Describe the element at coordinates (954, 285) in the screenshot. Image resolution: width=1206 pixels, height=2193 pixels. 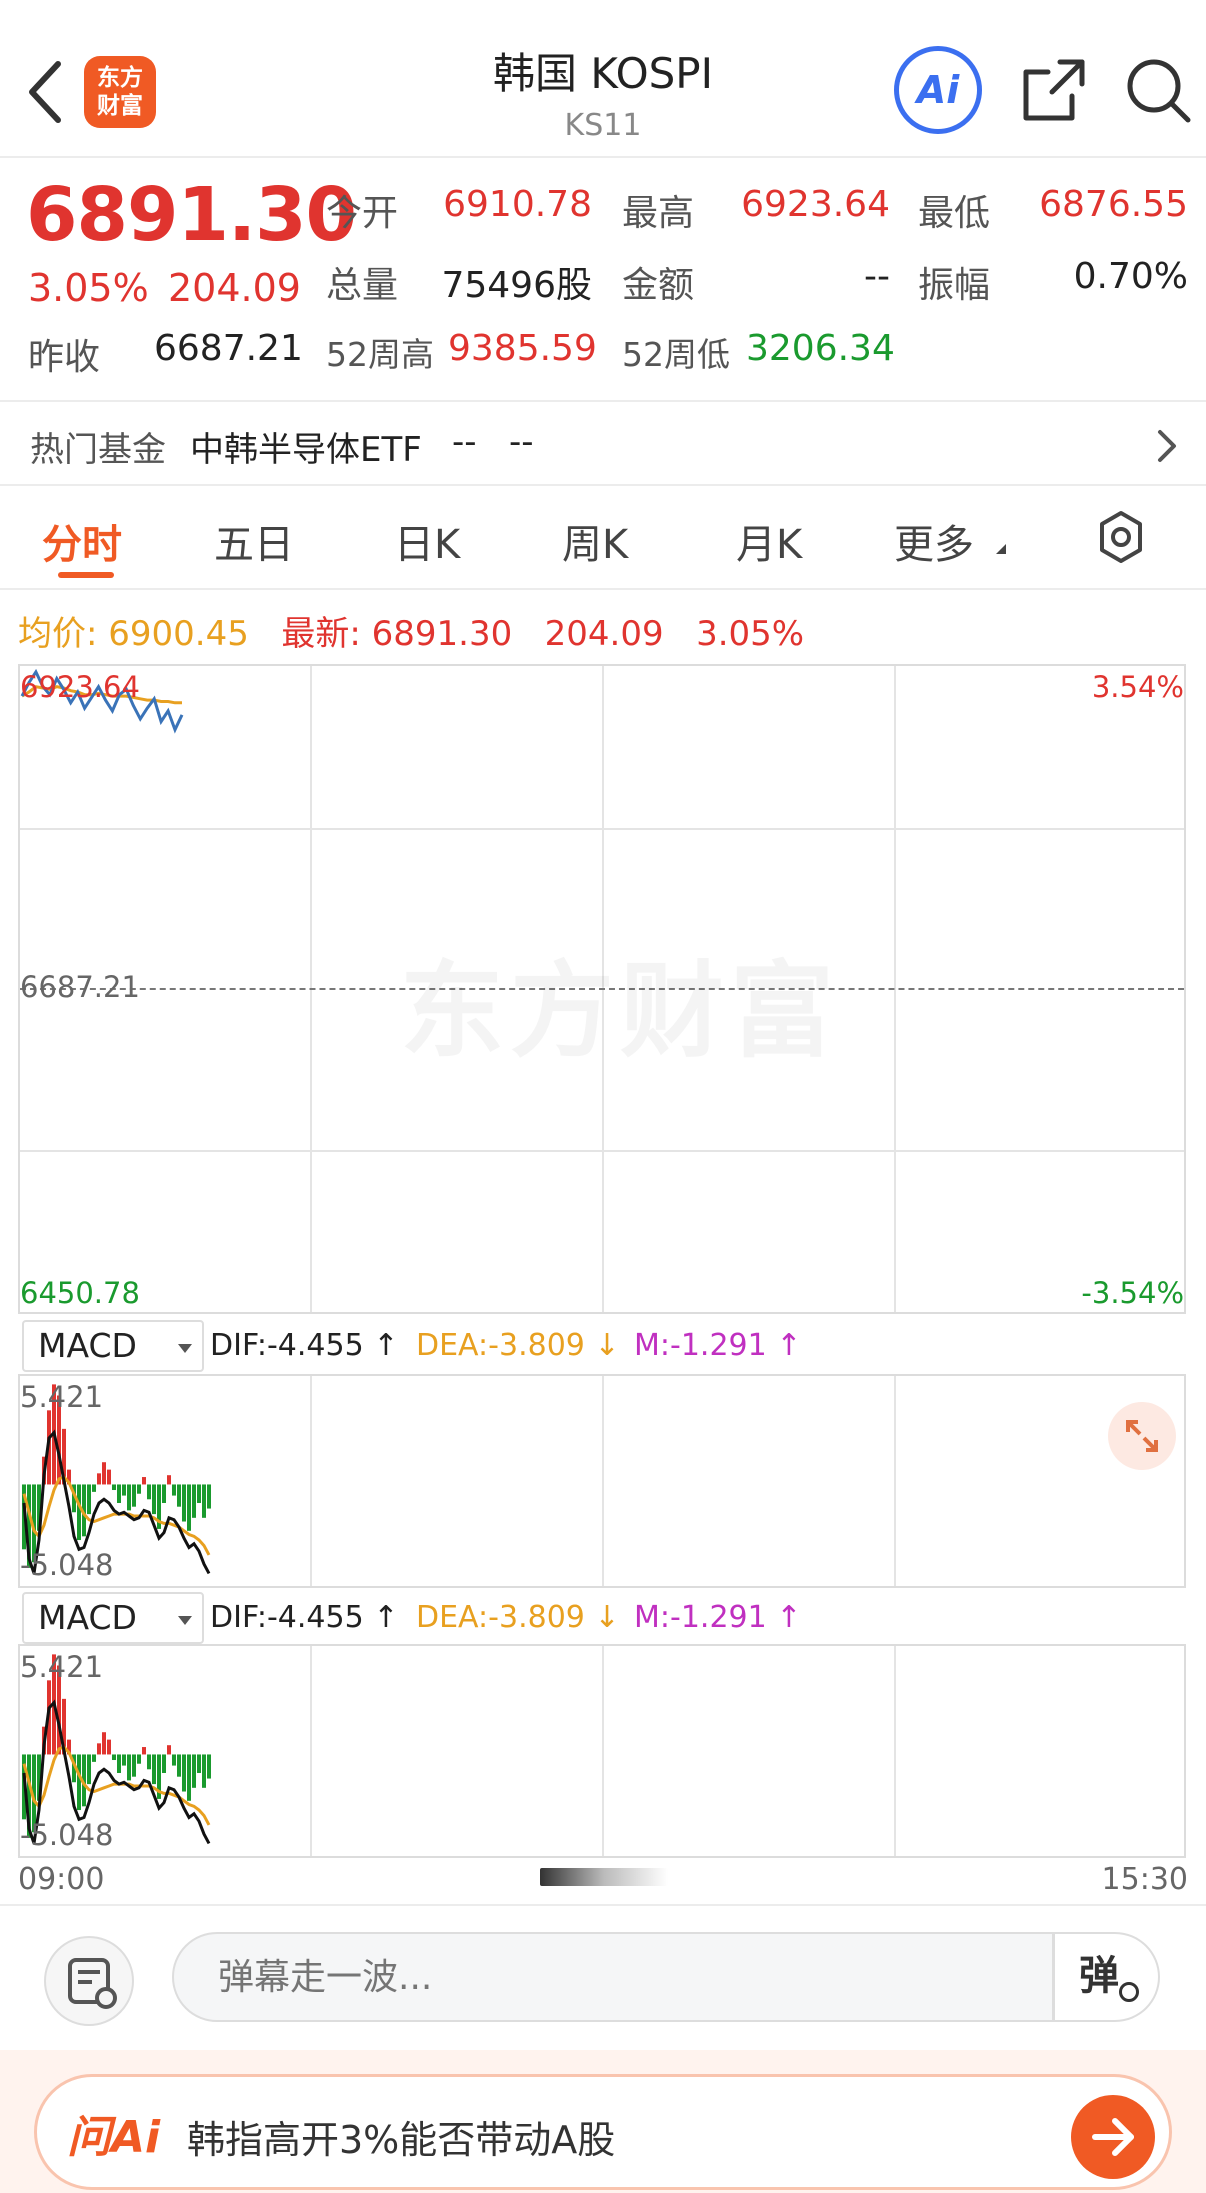
I see `amplitude-label: 振幅` at that location.